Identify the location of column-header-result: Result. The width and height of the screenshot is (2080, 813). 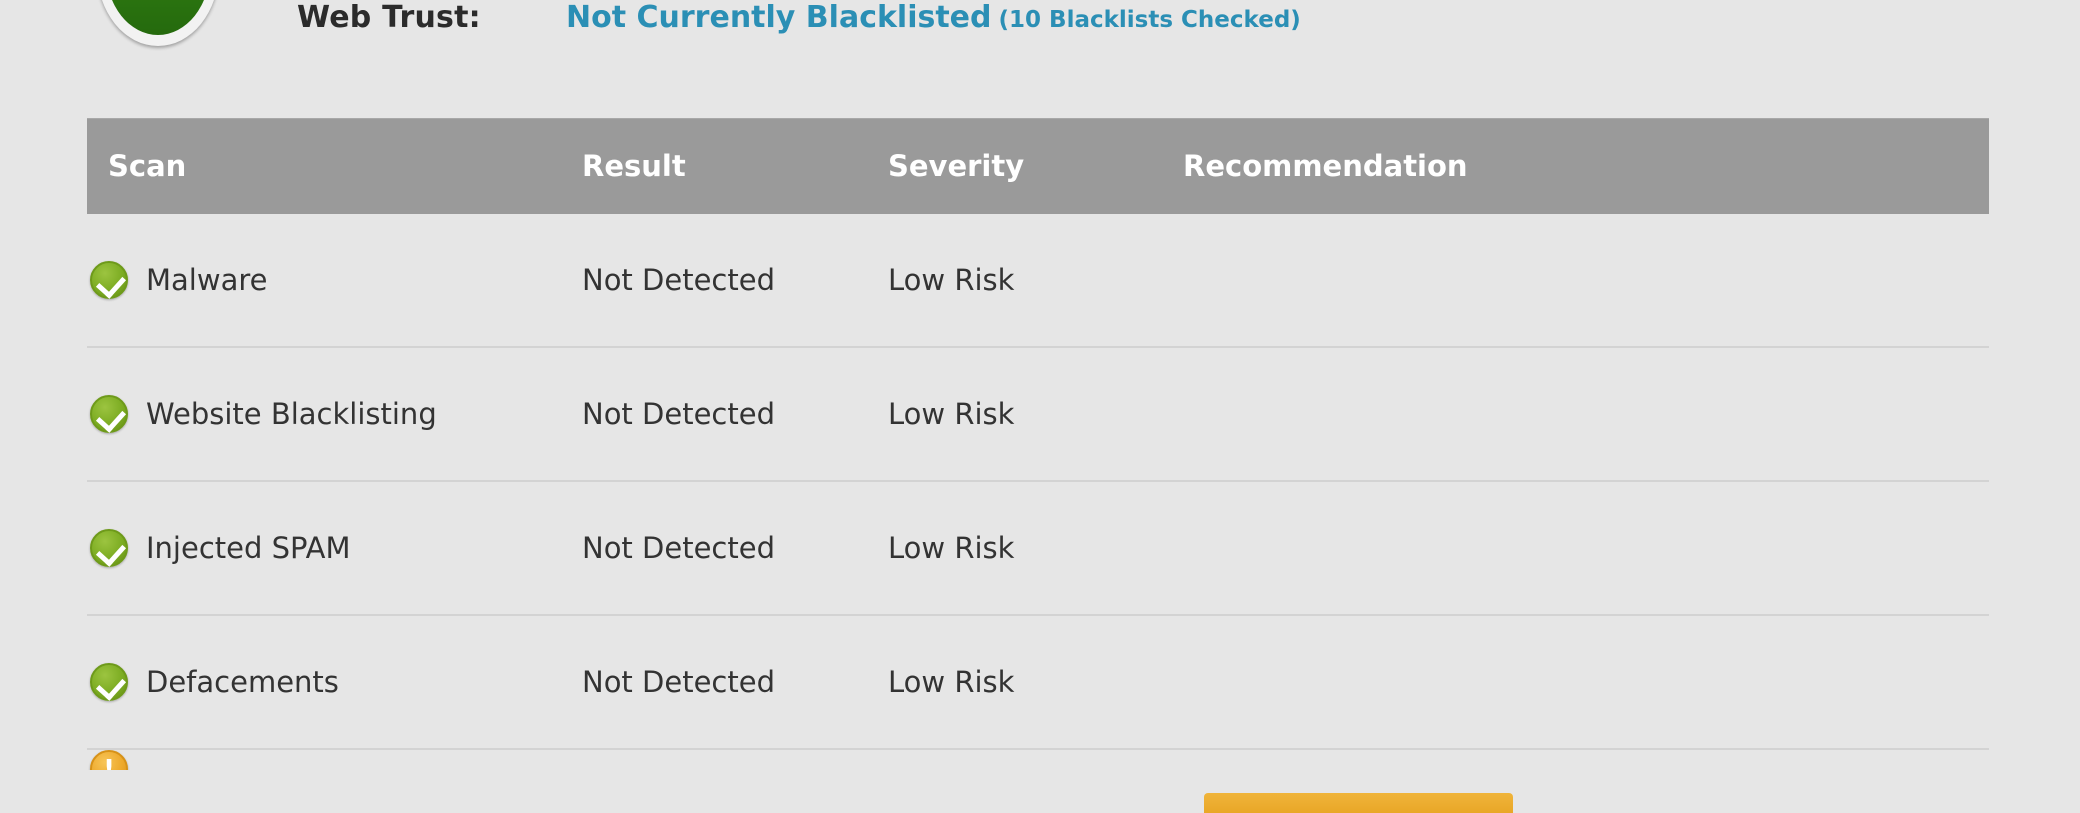
(634, 166).